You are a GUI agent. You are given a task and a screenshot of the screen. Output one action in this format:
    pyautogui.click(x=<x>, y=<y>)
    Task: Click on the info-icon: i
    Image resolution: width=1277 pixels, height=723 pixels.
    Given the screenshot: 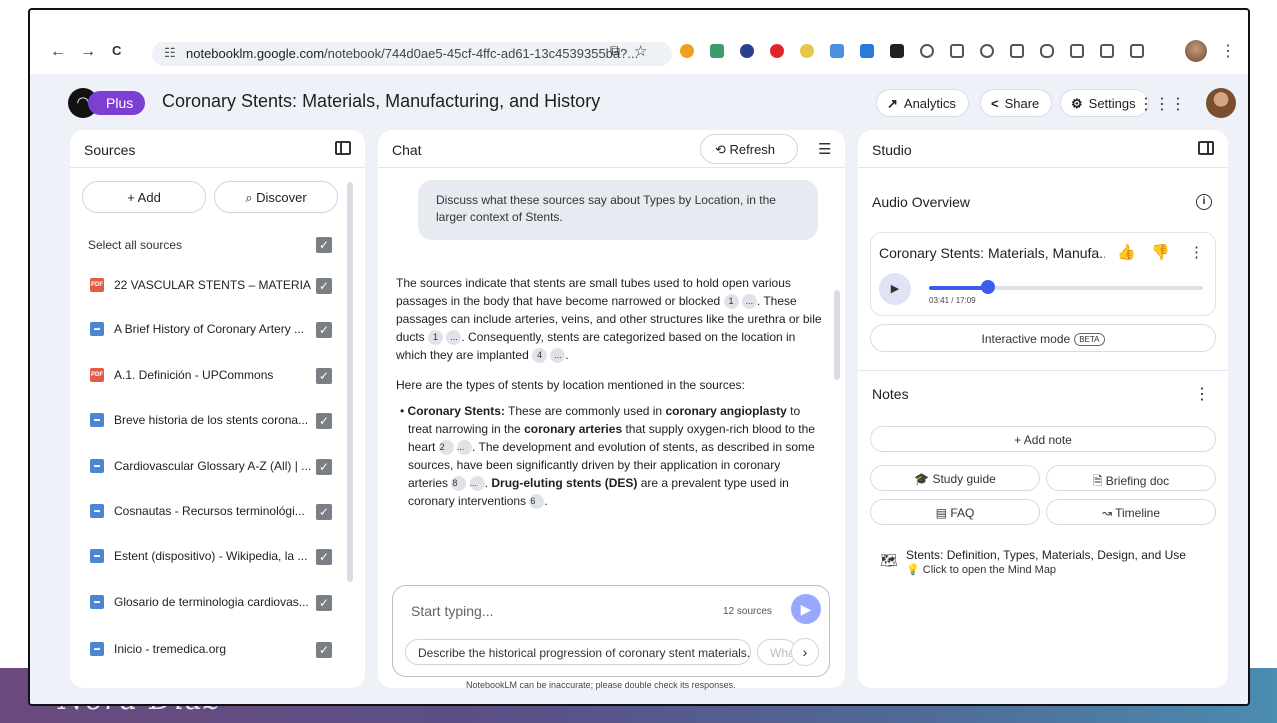 What is the action you would take?
    pyautogui.click(x=1204, y=202)
    